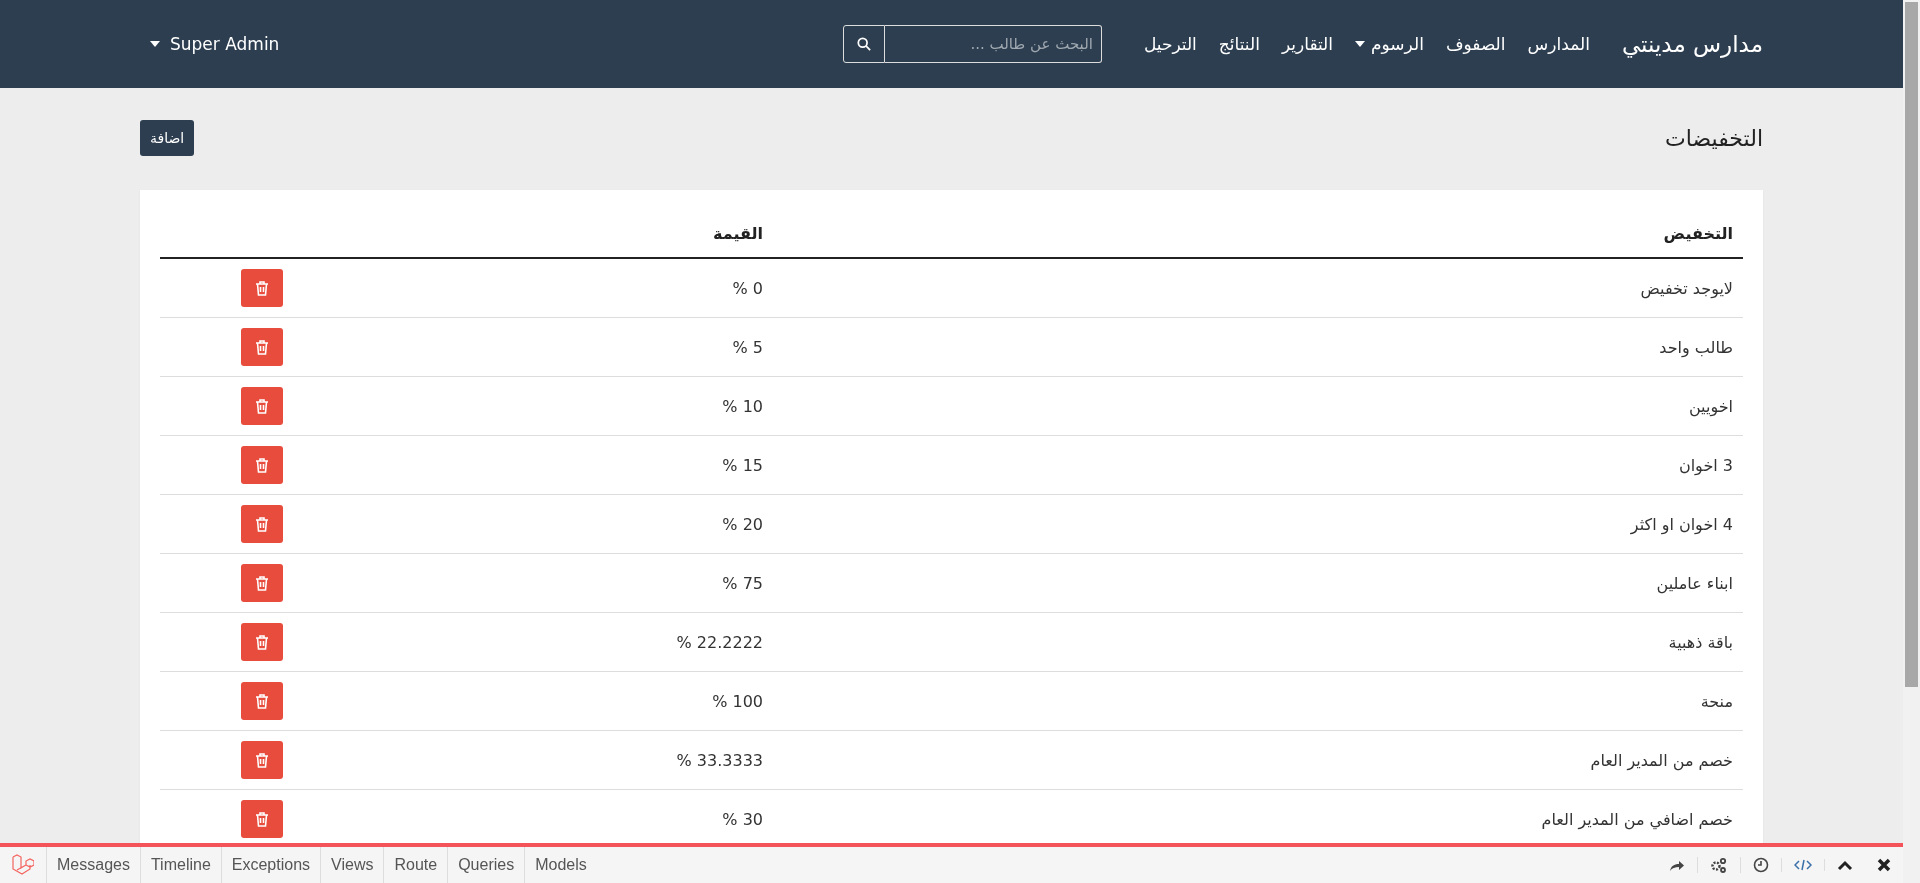 The width and height of the screenshot is (1920, 883). Describe the element at coordinates (1696, 347) in the screenshot. I see `table-cell: طالب واحد` at that location.